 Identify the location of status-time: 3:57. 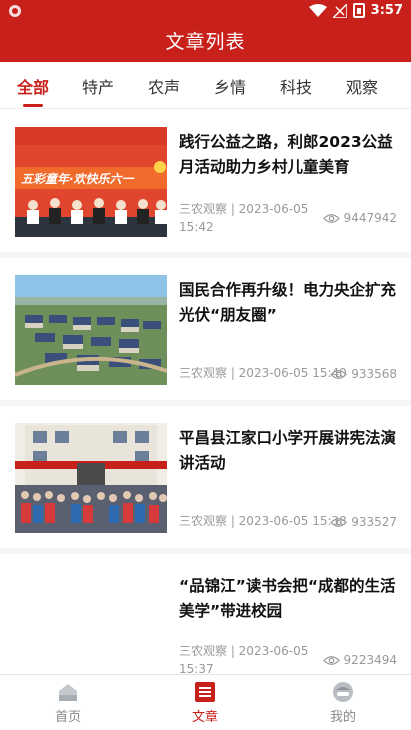
(386, 10).